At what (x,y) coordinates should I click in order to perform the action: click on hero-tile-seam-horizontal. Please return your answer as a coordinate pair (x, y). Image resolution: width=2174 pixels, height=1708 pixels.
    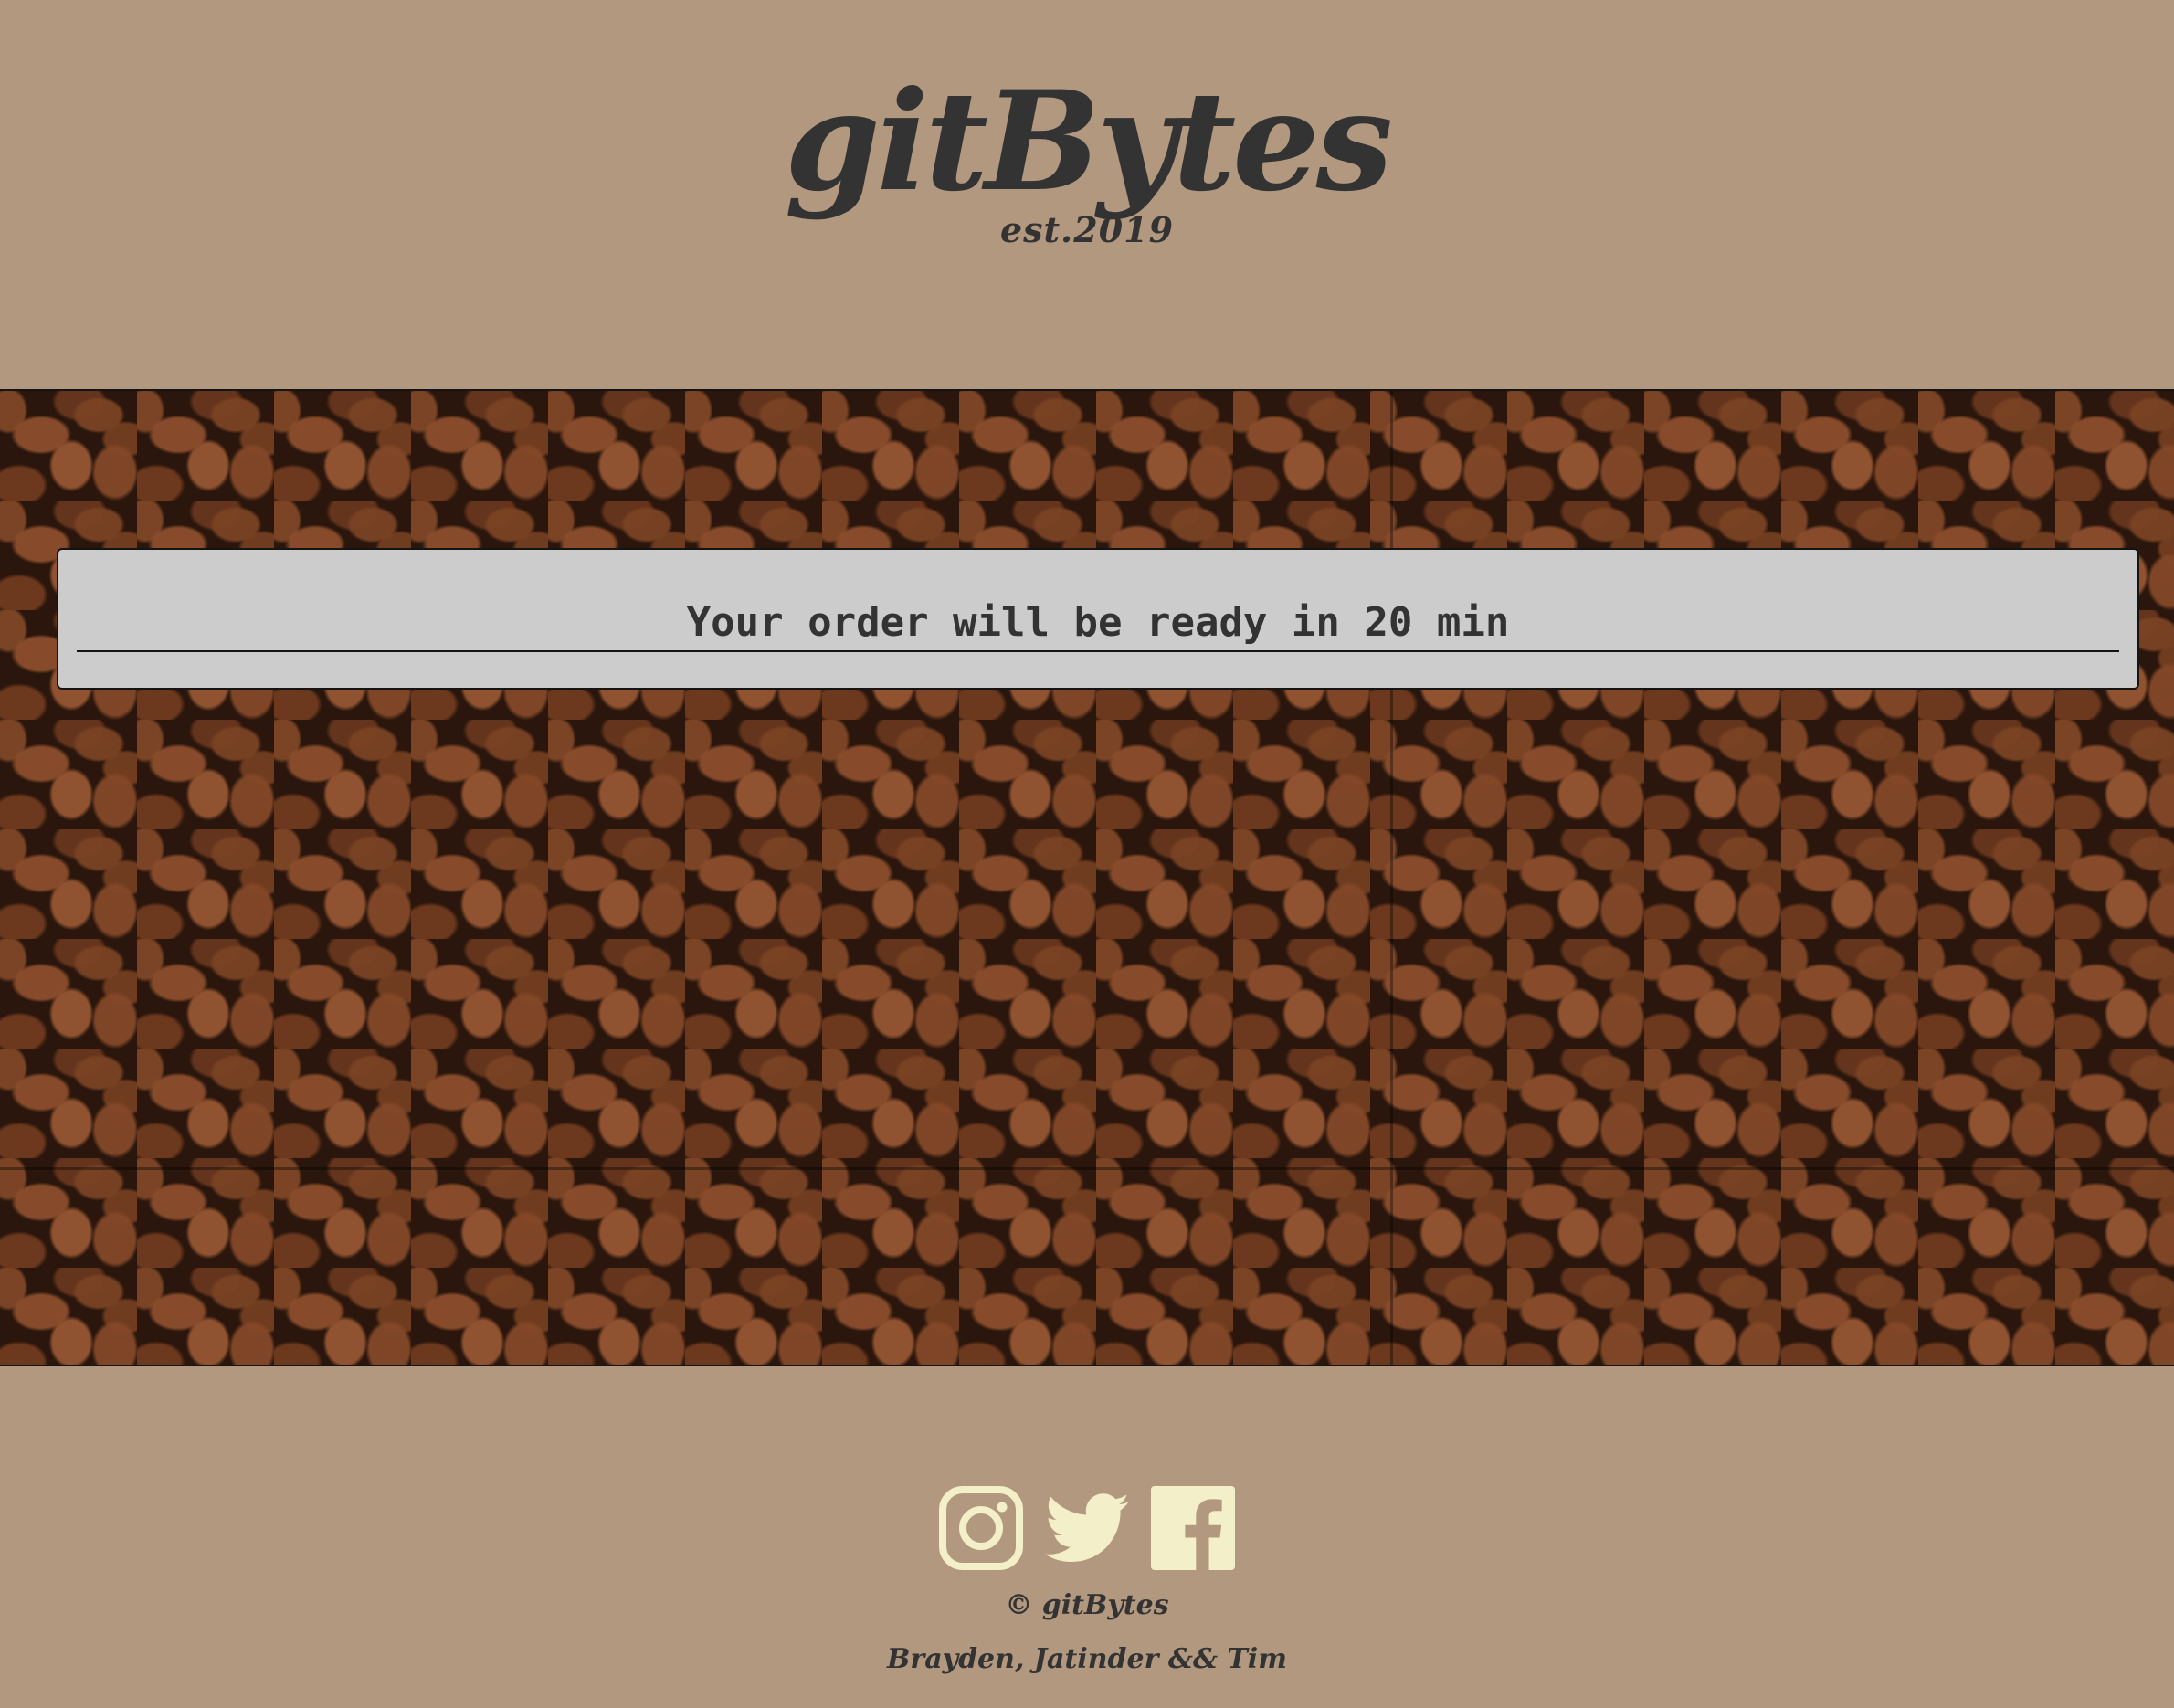
    Looking at the image, I should click on (1087, 1168).